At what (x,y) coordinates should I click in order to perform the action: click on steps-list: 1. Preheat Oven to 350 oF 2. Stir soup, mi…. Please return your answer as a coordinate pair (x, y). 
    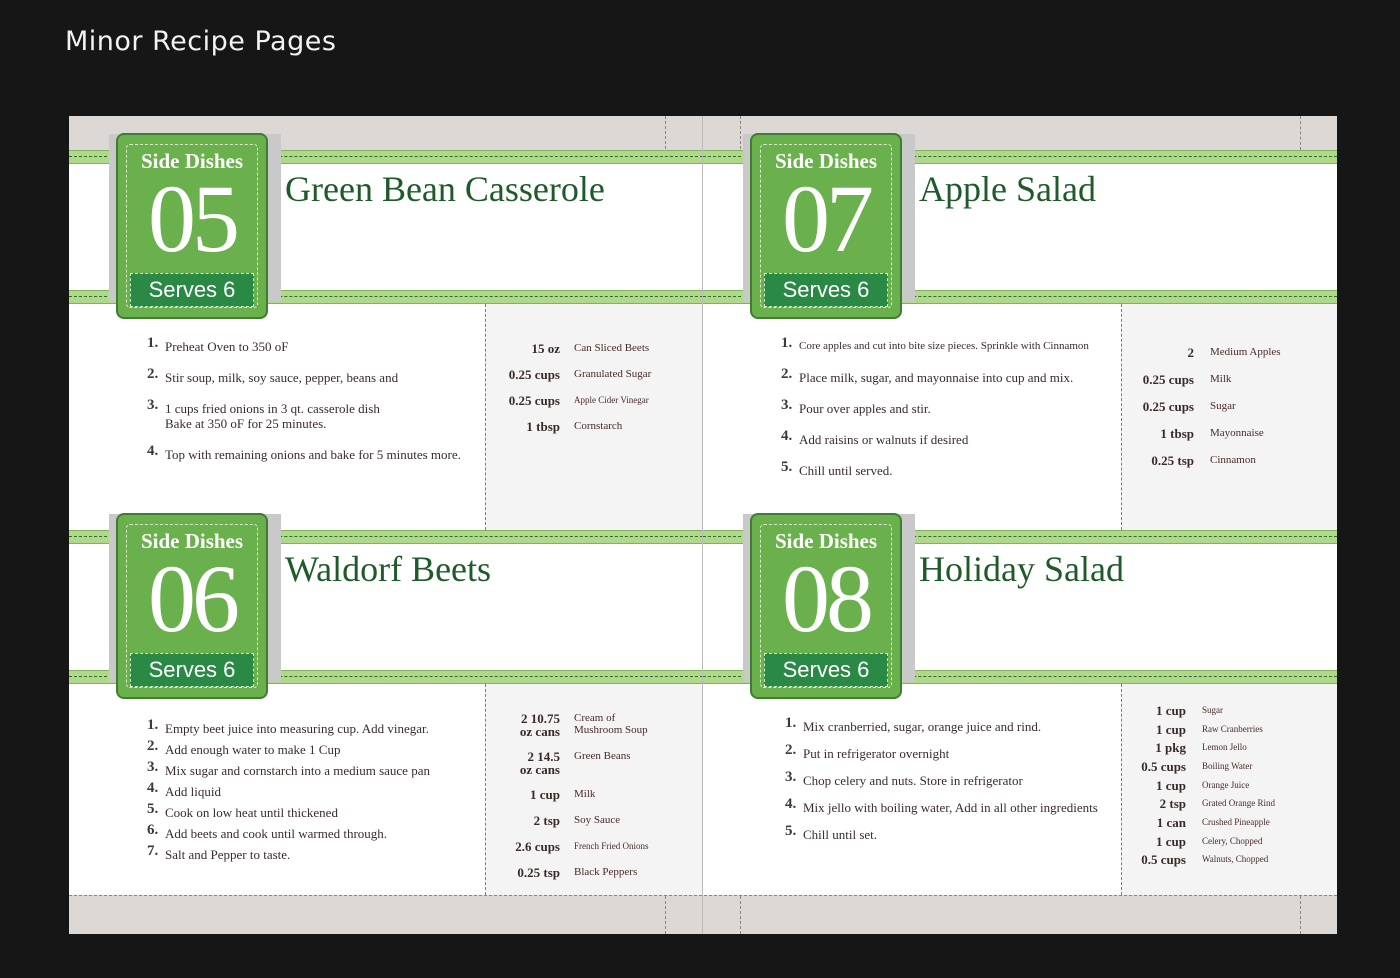
    Looking at the image, I should click on (304, 399).